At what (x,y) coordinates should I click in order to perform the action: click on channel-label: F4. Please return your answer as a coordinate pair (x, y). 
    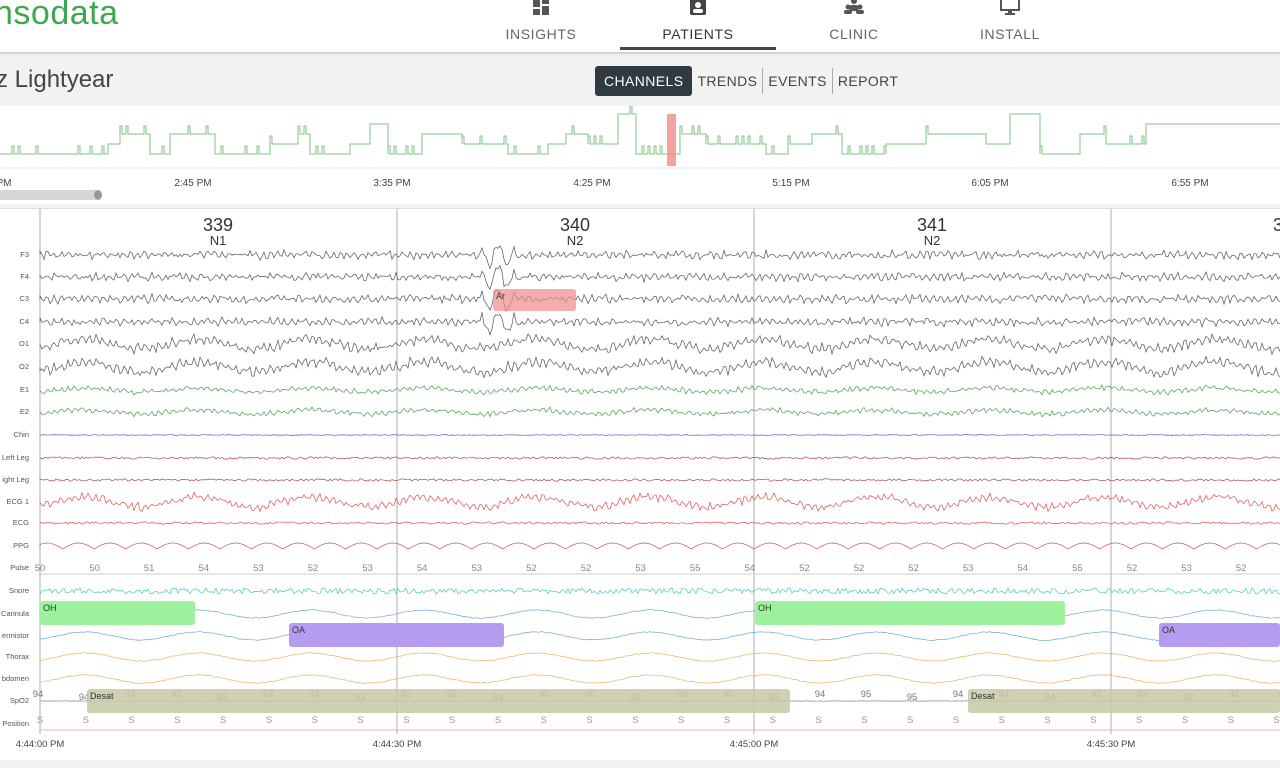
    Looking at the image, I should click on (24, 276).